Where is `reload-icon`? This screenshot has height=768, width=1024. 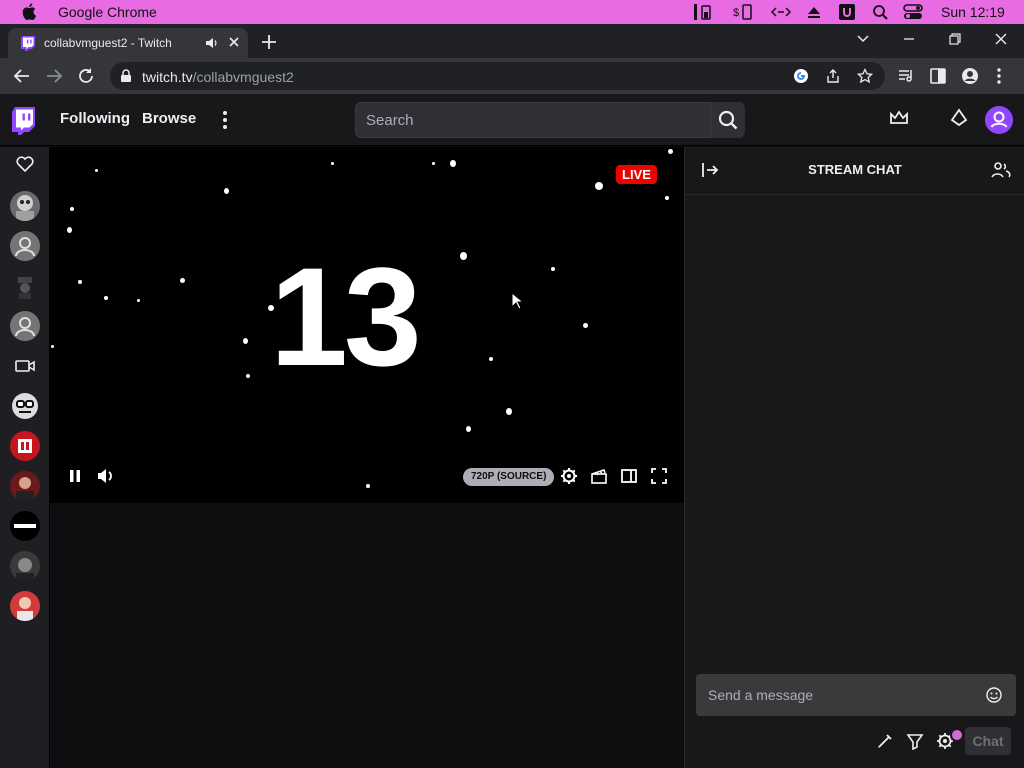
reload-icon is located at coordinates (86, 76).